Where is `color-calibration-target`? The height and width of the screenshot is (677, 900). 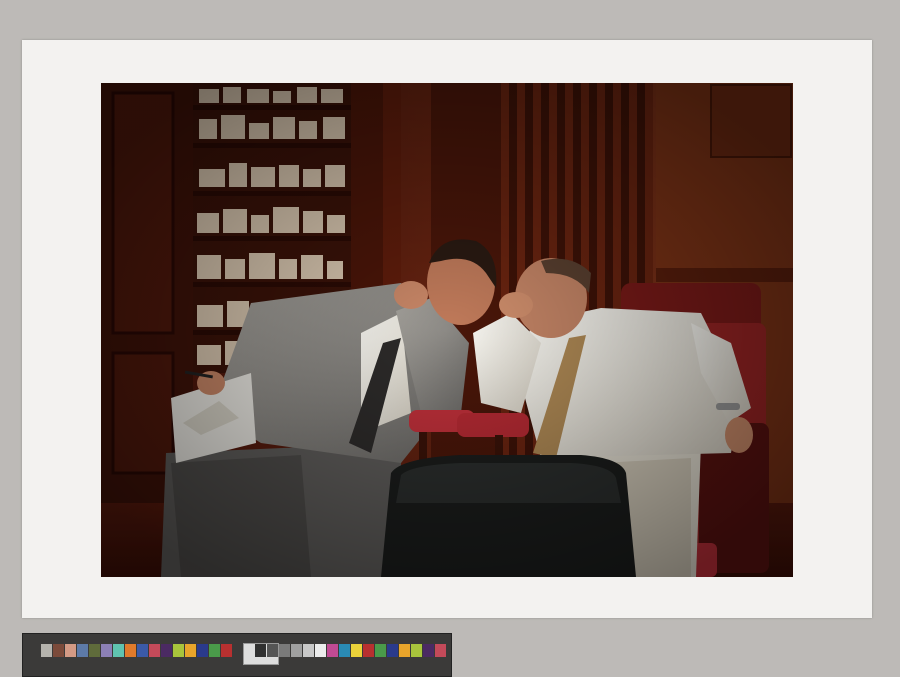
color-calibration-target is located at coordinates (237, 655).